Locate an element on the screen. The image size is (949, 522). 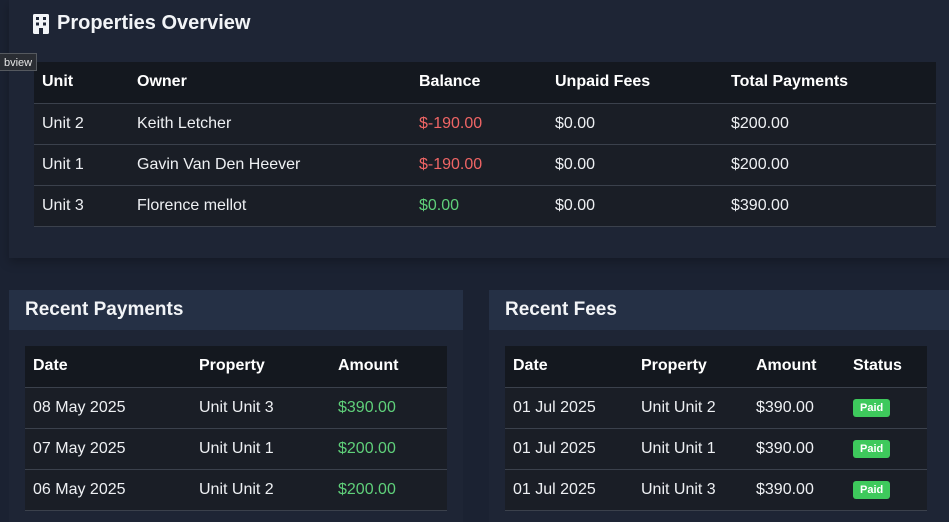
date-cell: 08 May 2025 is located at coordinates (108, 407).